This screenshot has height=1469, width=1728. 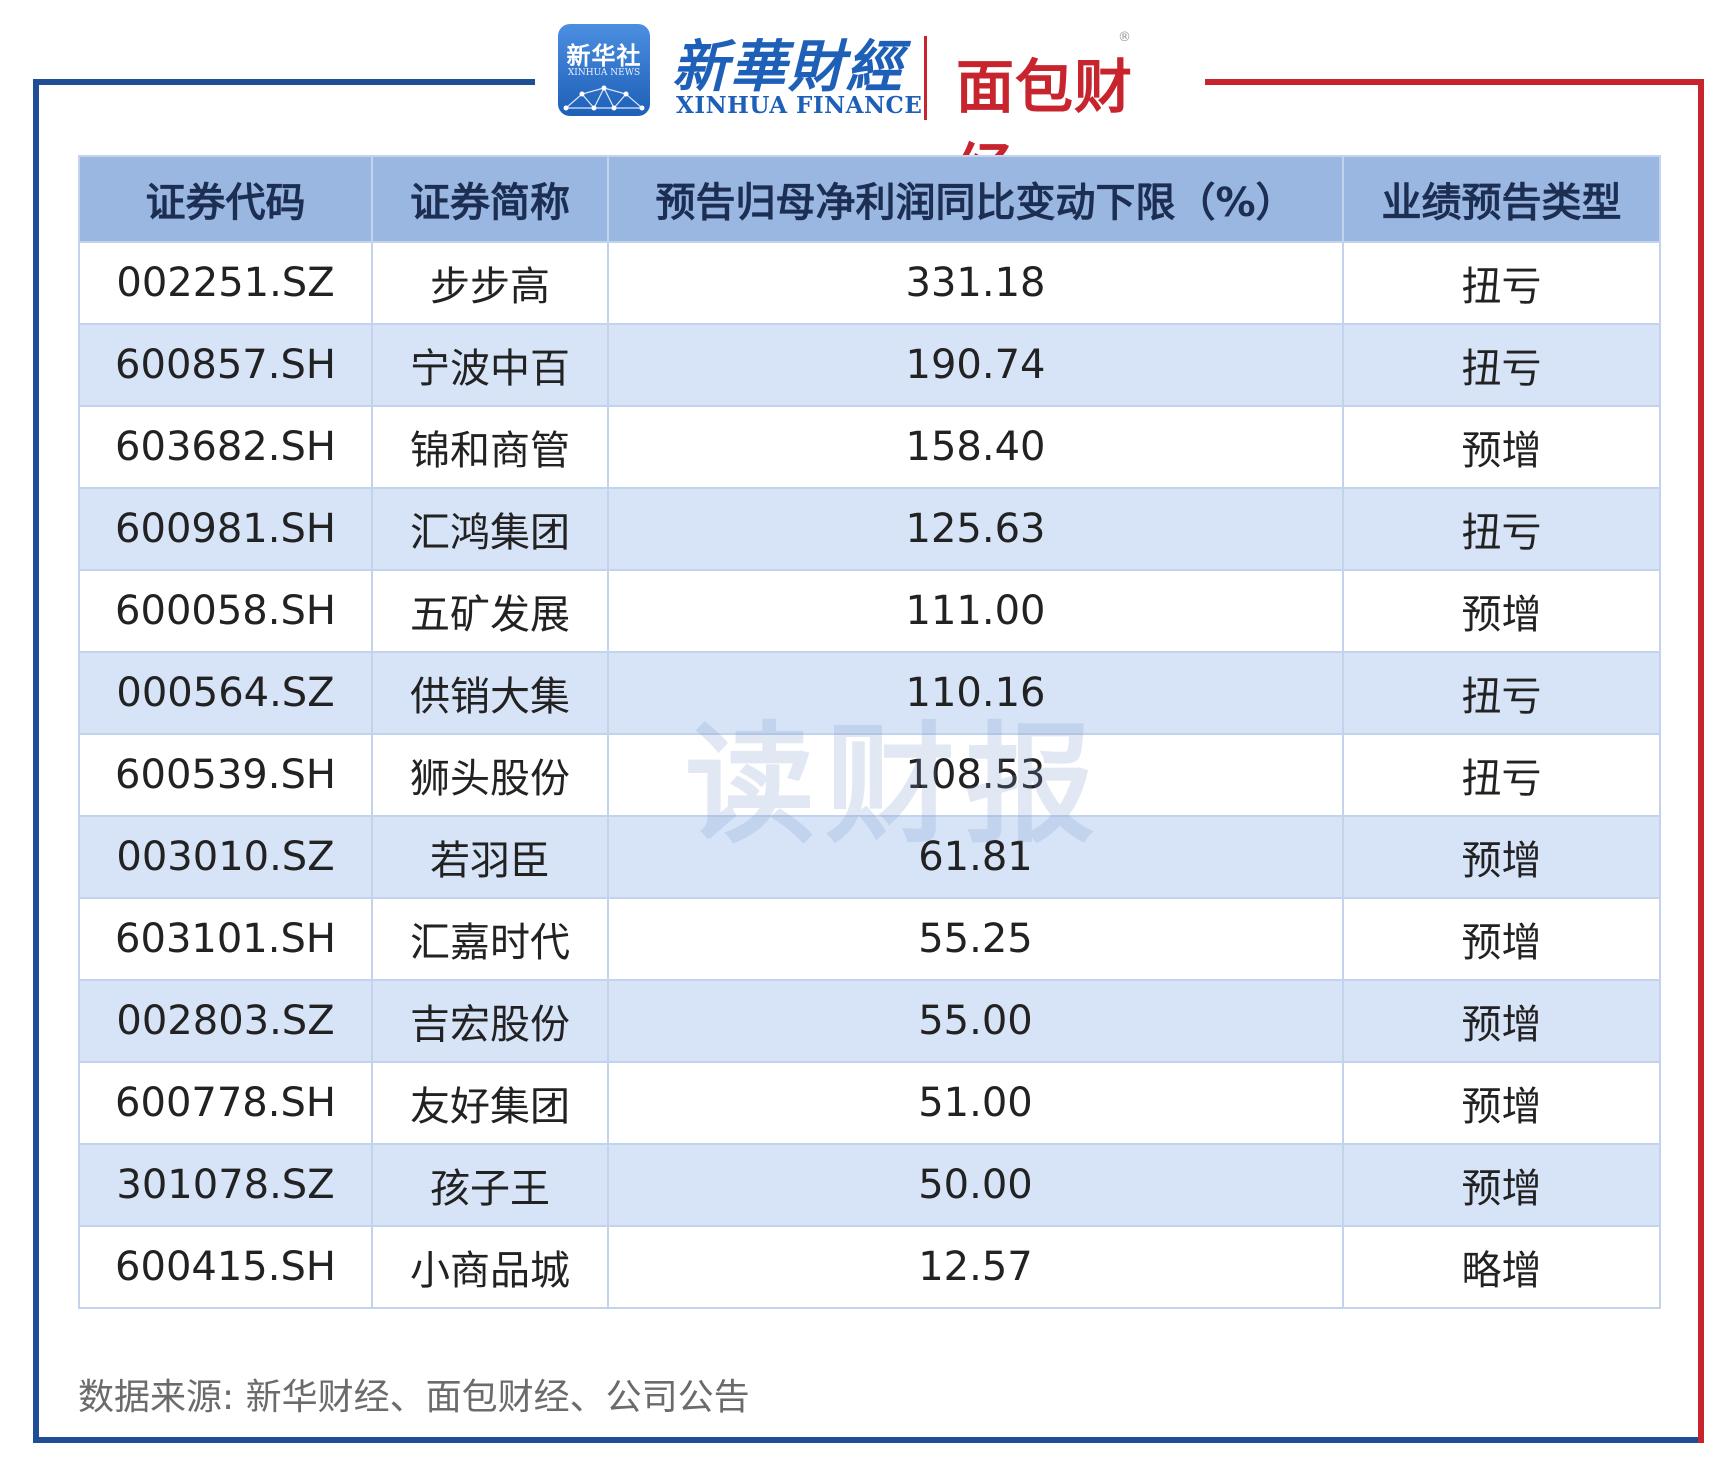 I want to click on xinhua-news-logo: 新华社 XINHUA NEWS, so click(x=604, y=70).